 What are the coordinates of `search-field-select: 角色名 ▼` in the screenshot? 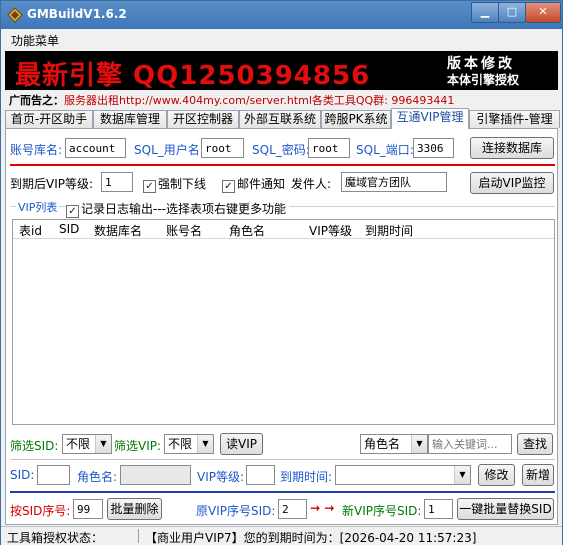 It's located at (394, 444).